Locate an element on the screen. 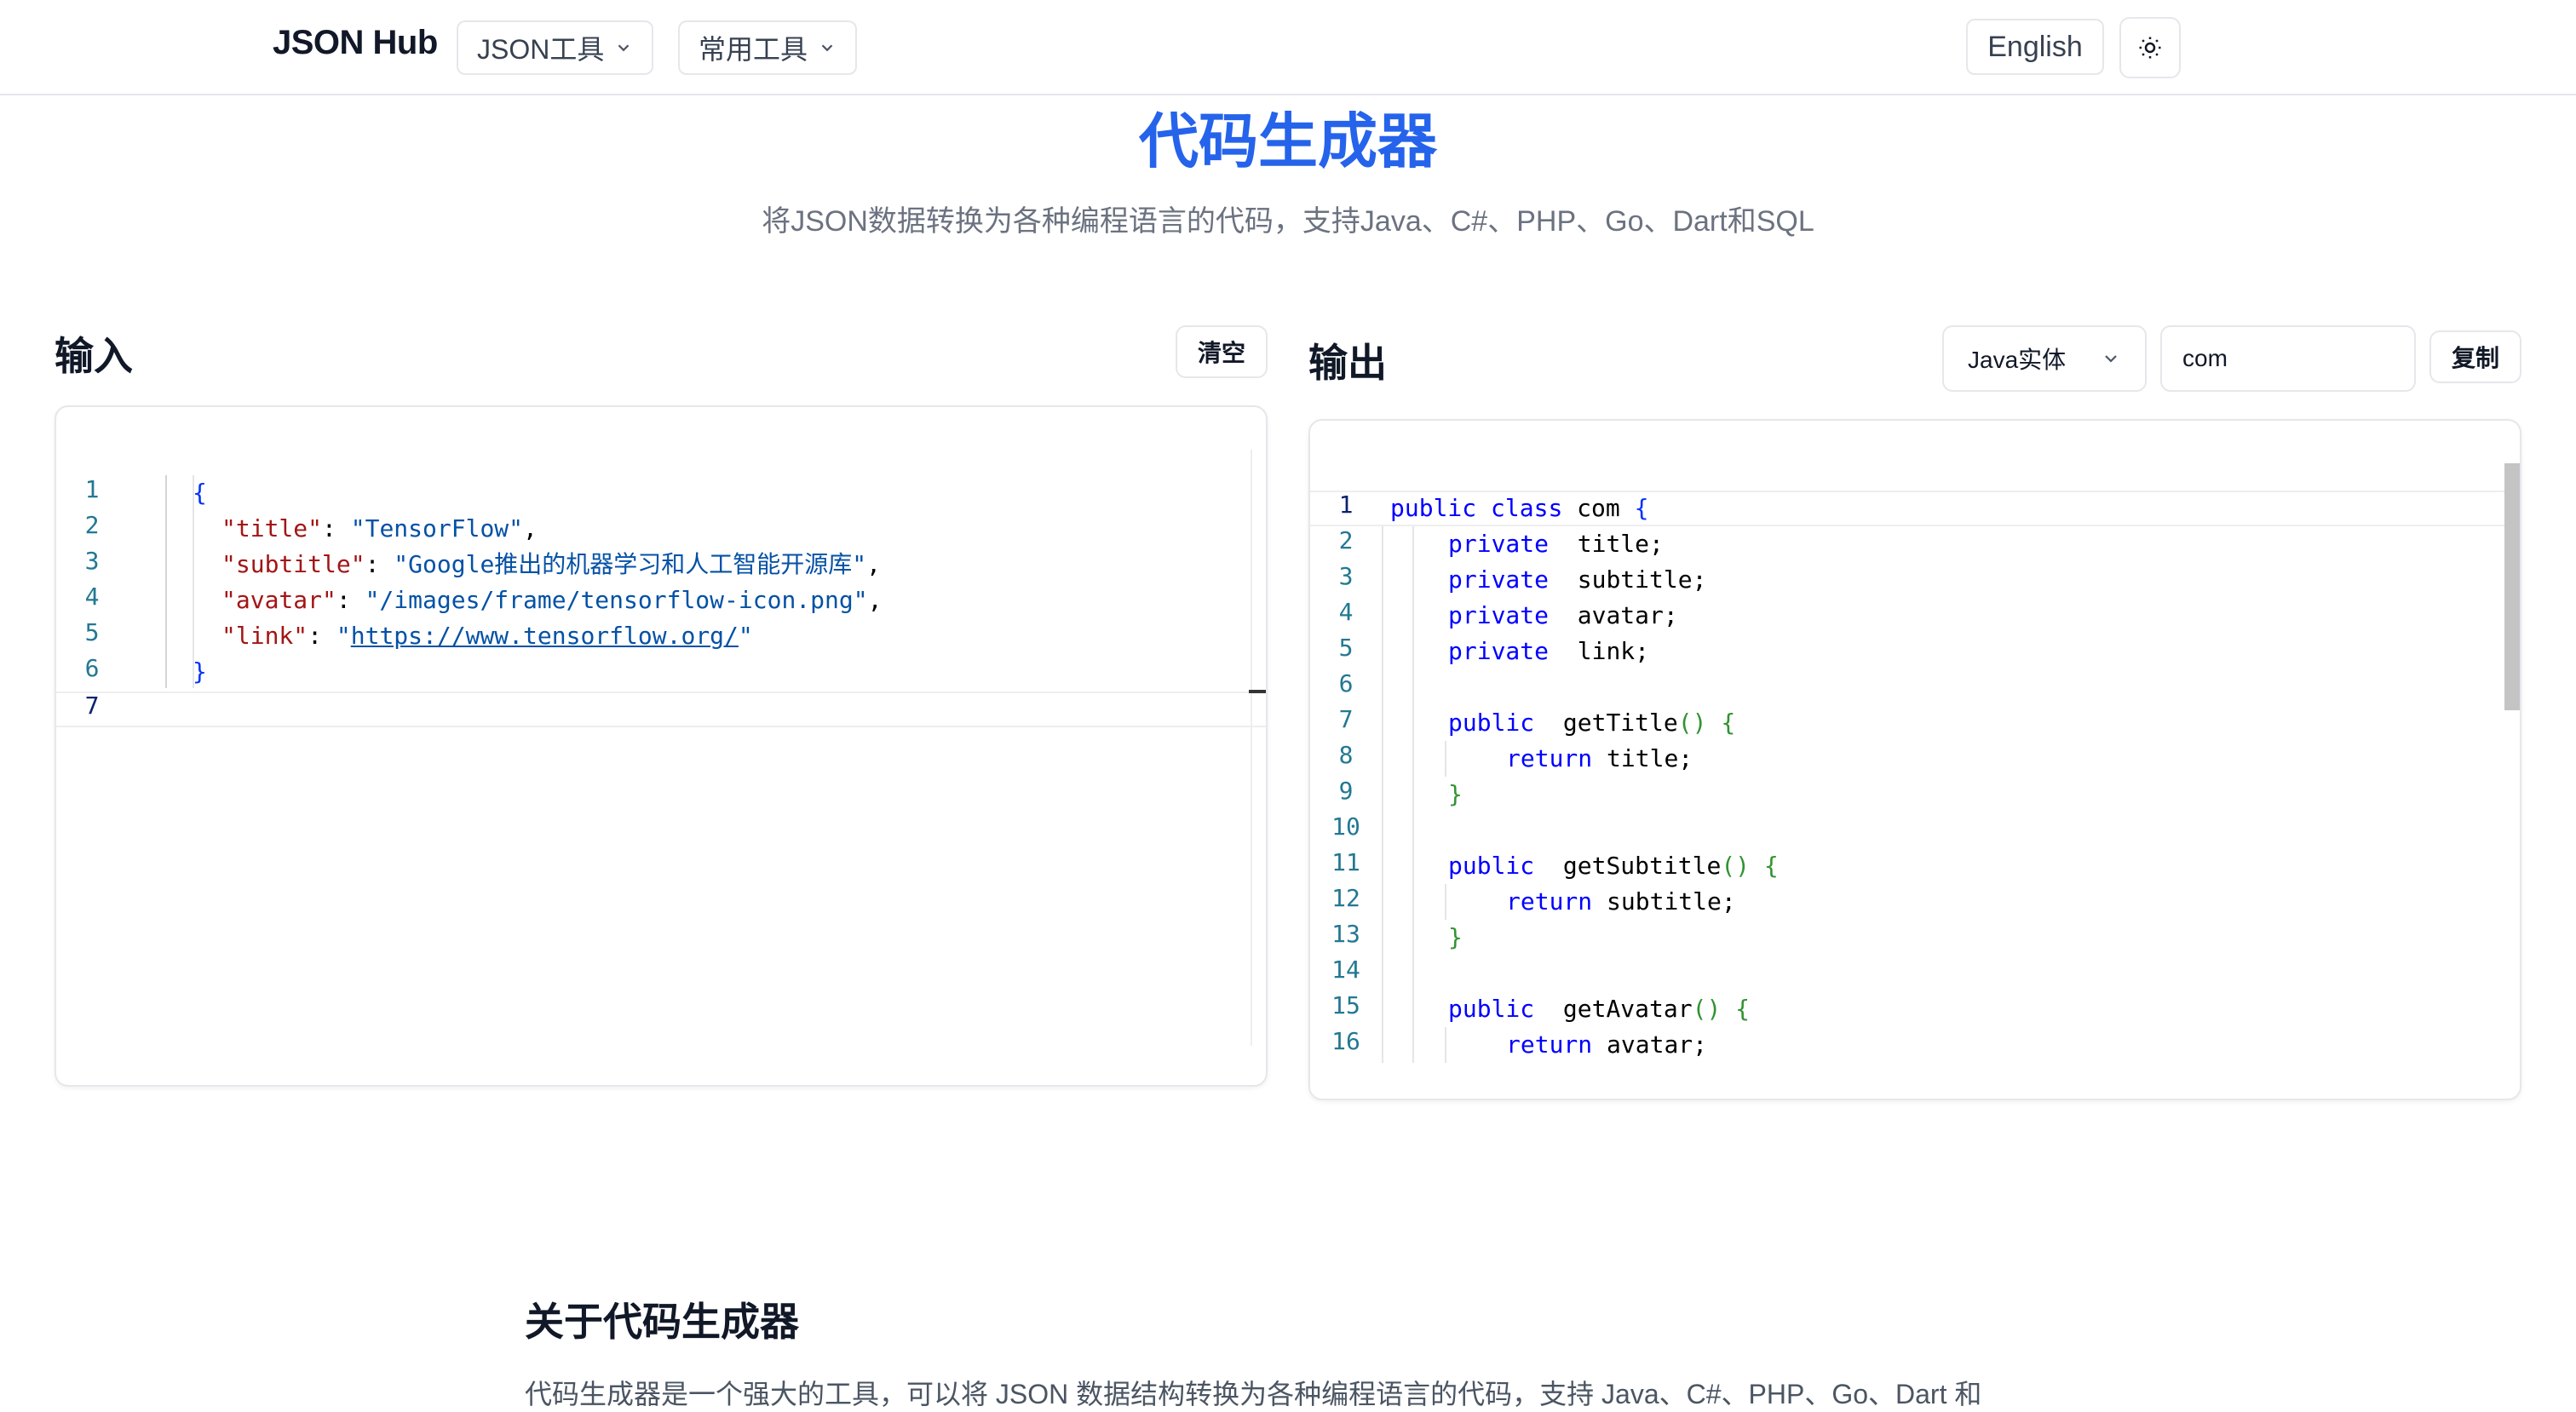 The image size is (2576, 1412). code-line: { is located at coordinates (200, 493).